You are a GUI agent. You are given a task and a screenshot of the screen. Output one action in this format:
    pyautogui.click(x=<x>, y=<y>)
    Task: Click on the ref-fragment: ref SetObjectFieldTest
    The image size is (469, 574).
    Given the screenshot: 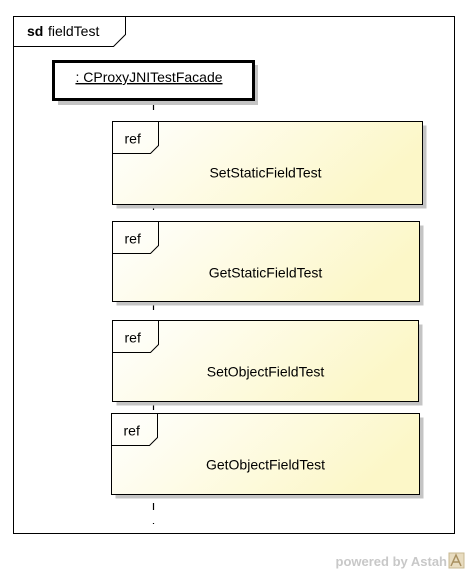 What is the action you would take?
    pyautogui.click(x=267, y=363)
    